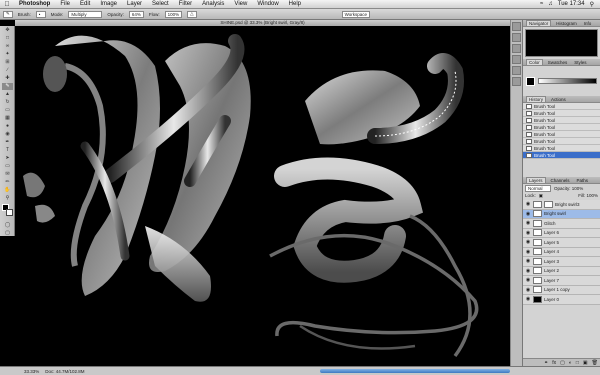 This screenshot has width=600, height=375. I want to click on dock-icon-character, so click(516, 81).